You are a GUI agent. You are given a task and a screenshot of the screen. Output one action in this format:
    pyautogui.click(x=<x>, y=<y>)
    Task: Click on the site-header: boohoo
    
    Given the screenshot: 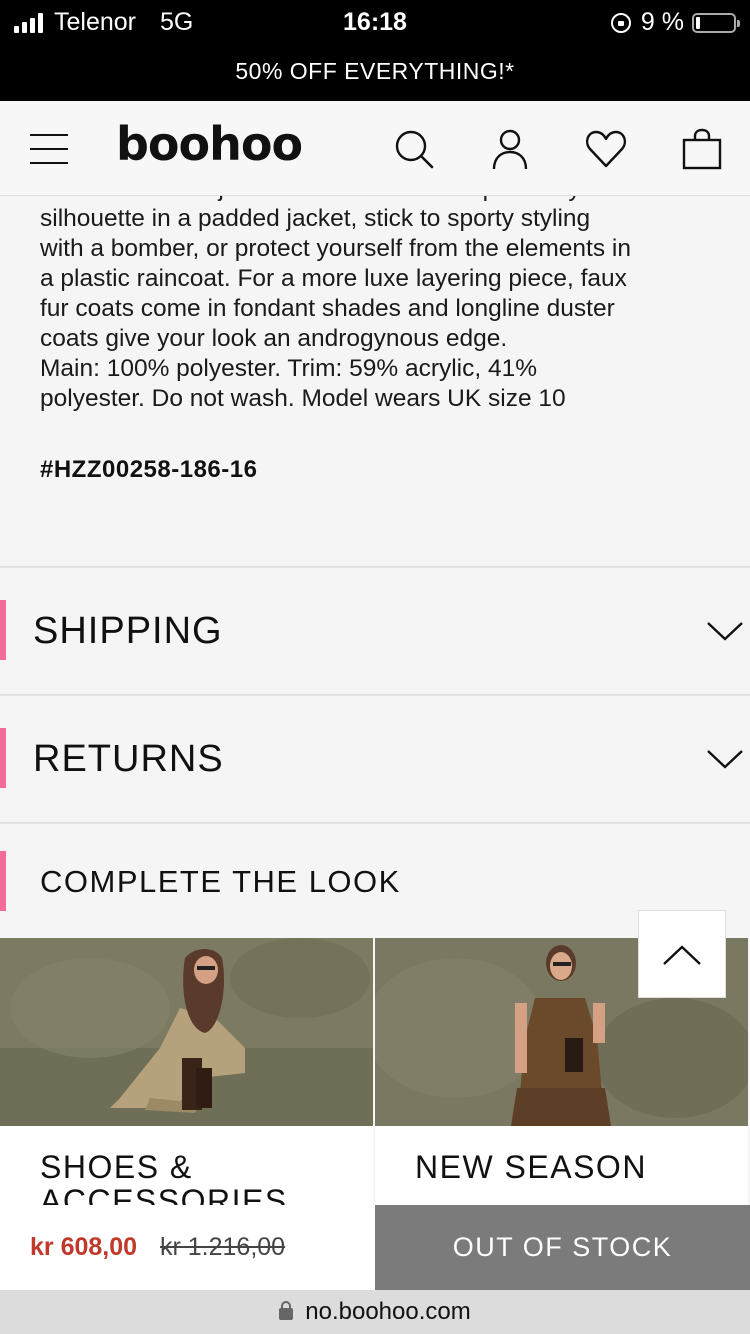 What is the action you would take?
    pyautogui.click(x=375, y=148)
    